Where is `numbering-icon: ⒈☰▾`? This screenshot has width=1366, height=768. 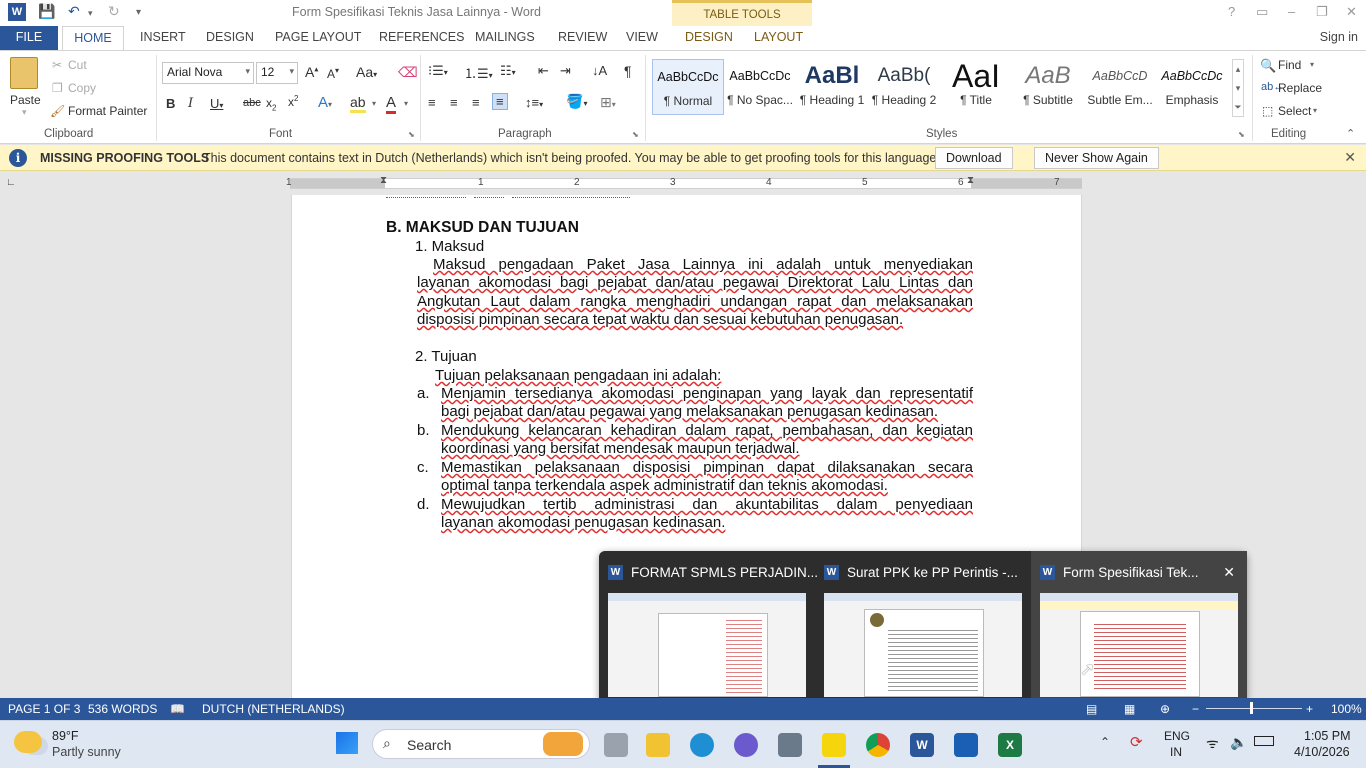
numbering-icon: ⒈☰▾ is located at coordinates (478, 72).